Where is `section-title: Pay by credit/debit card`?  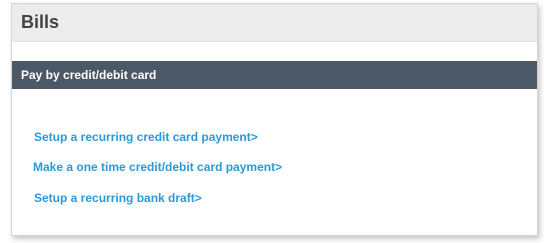
section-title: Pay by credit/debit card is located at coordinates (89, 75).